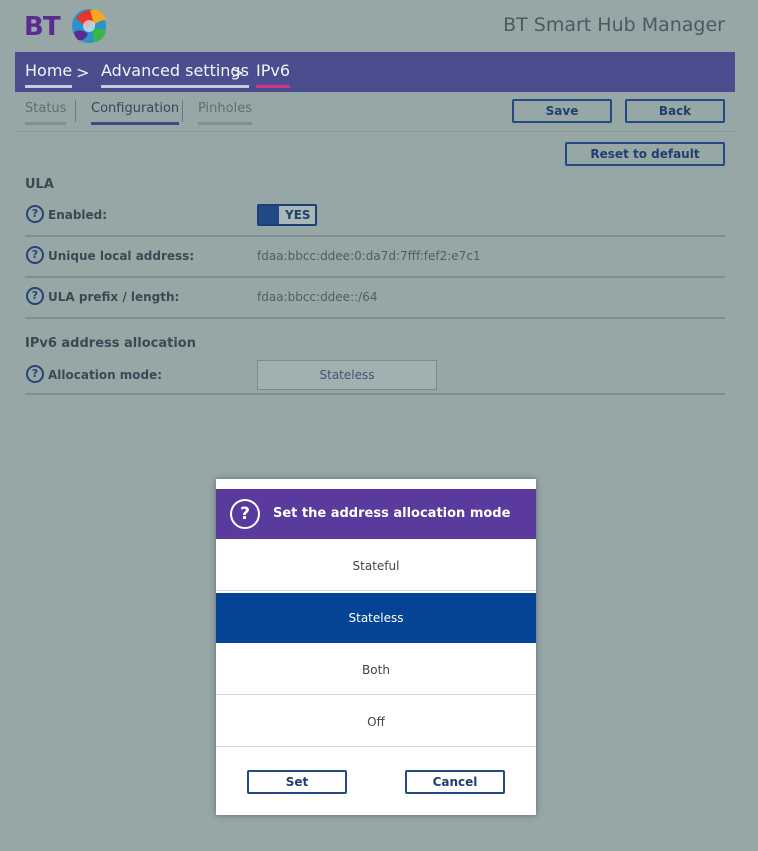  Describe the element at coordinates (455, 782) in the screenshot. I see `cancel-button: Cancel` at that location.